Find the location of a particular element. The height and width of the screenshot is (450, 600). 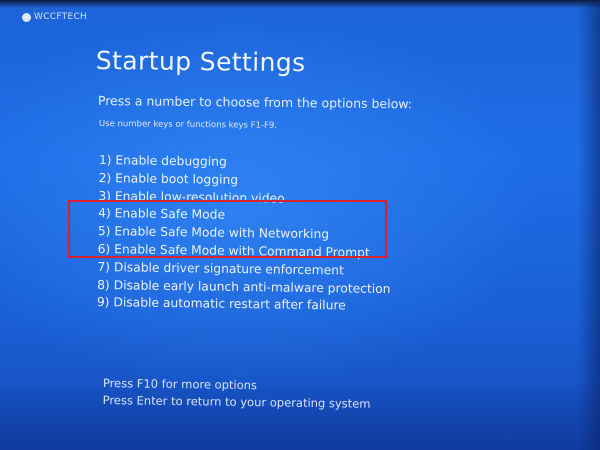

watermark-logo: WCCFTECH is located at coordinates (54, 17).